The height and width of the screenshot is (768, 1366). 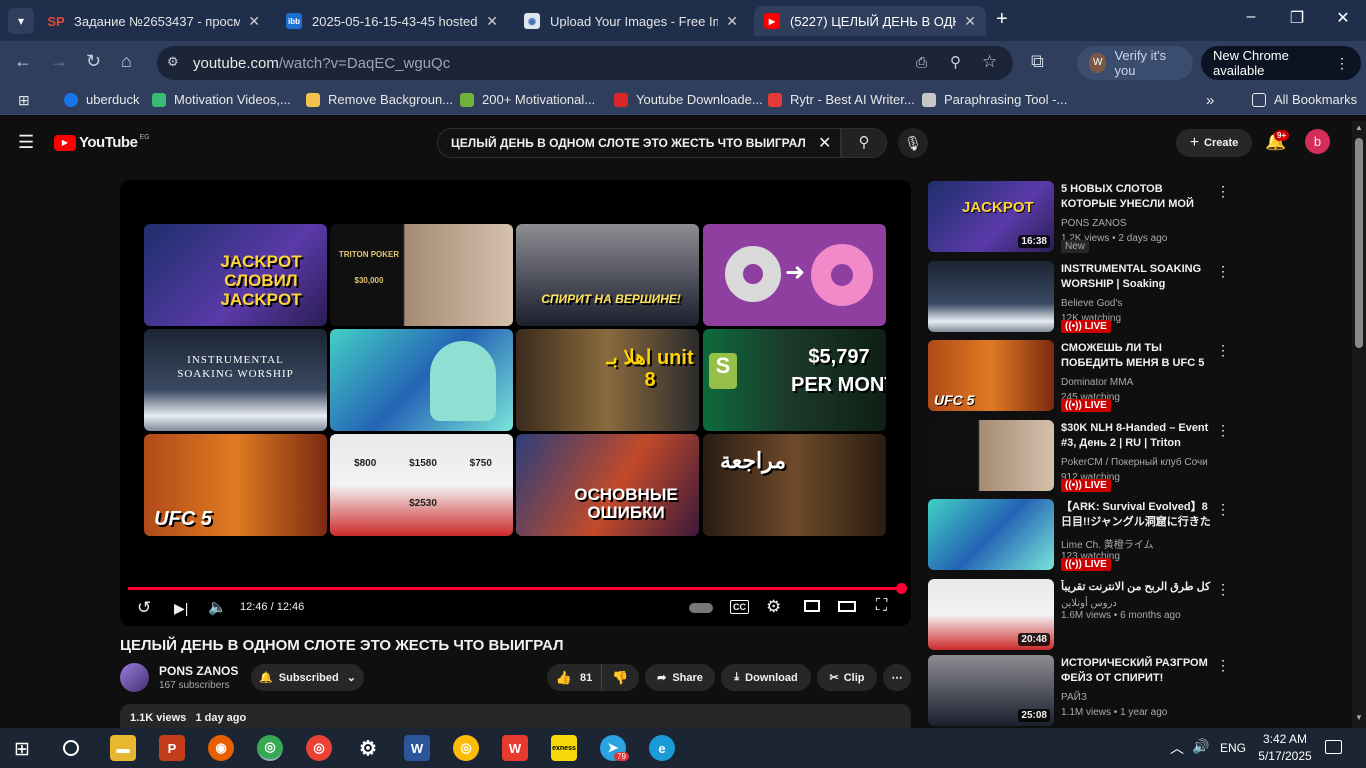 What do you see at coordinates (23, 61) in the screenshot?
I see `back-icon: ←` at bounding box center [23, 61].